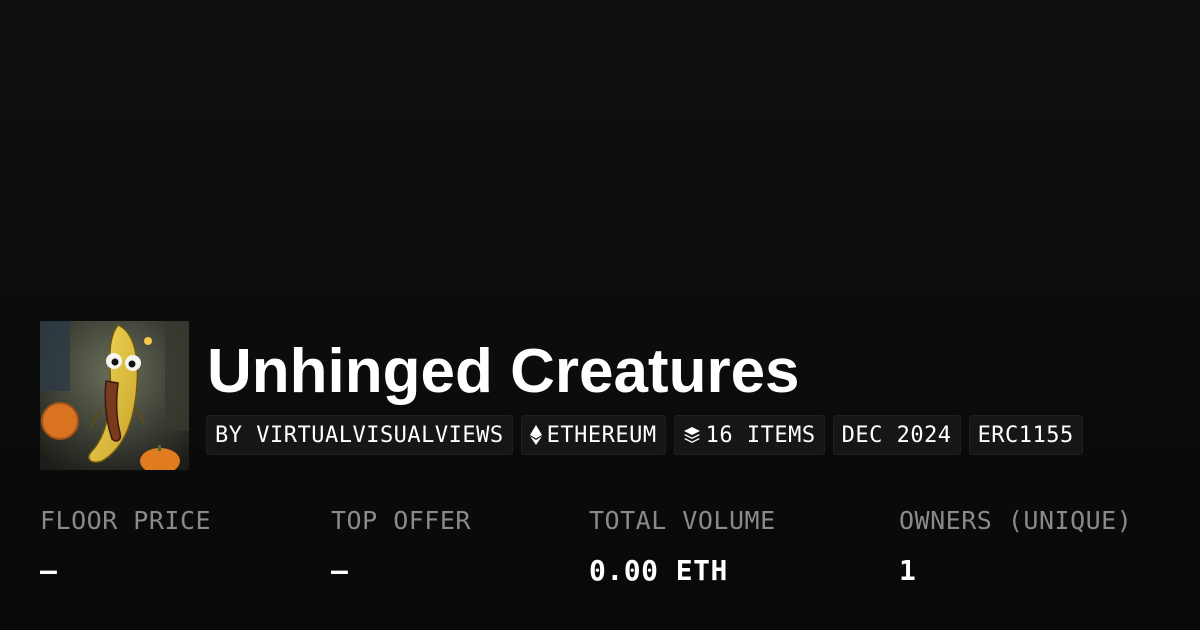 The height and width of the screenshot is (630, 1200). I want to click on collection-image, so click(114, 395).